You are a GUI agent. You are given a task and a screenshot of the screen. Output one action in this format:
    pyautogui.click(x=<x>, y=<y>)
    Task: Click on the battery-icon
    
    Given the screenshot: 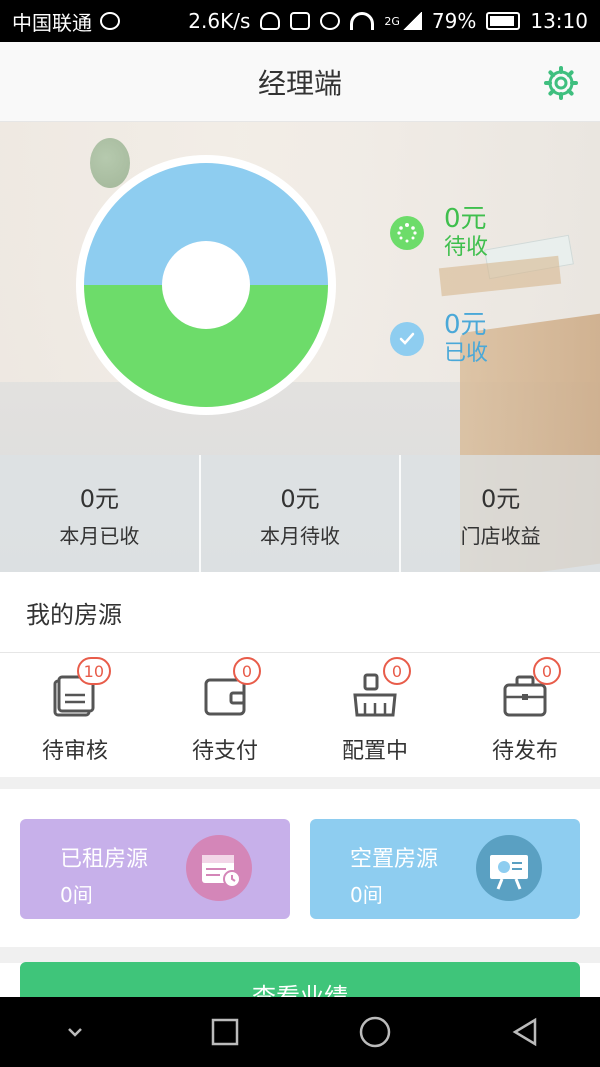 What is the action you would take?
    pyautogui.click(x=503, y=21)
    